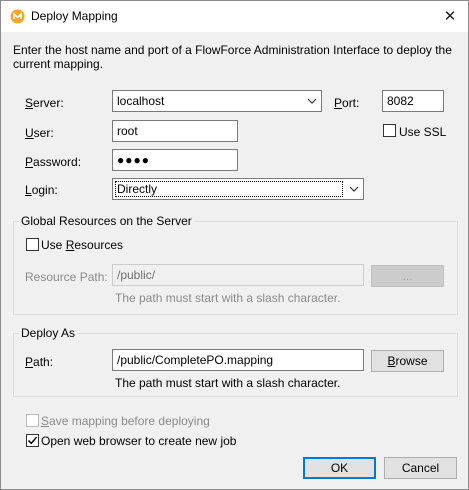 This screenshot has width=469, height=490. What do you see at coordinates (17, 16) in the screenshot?
I see `mapforce-app-icon` at bounding box center [17, 16].